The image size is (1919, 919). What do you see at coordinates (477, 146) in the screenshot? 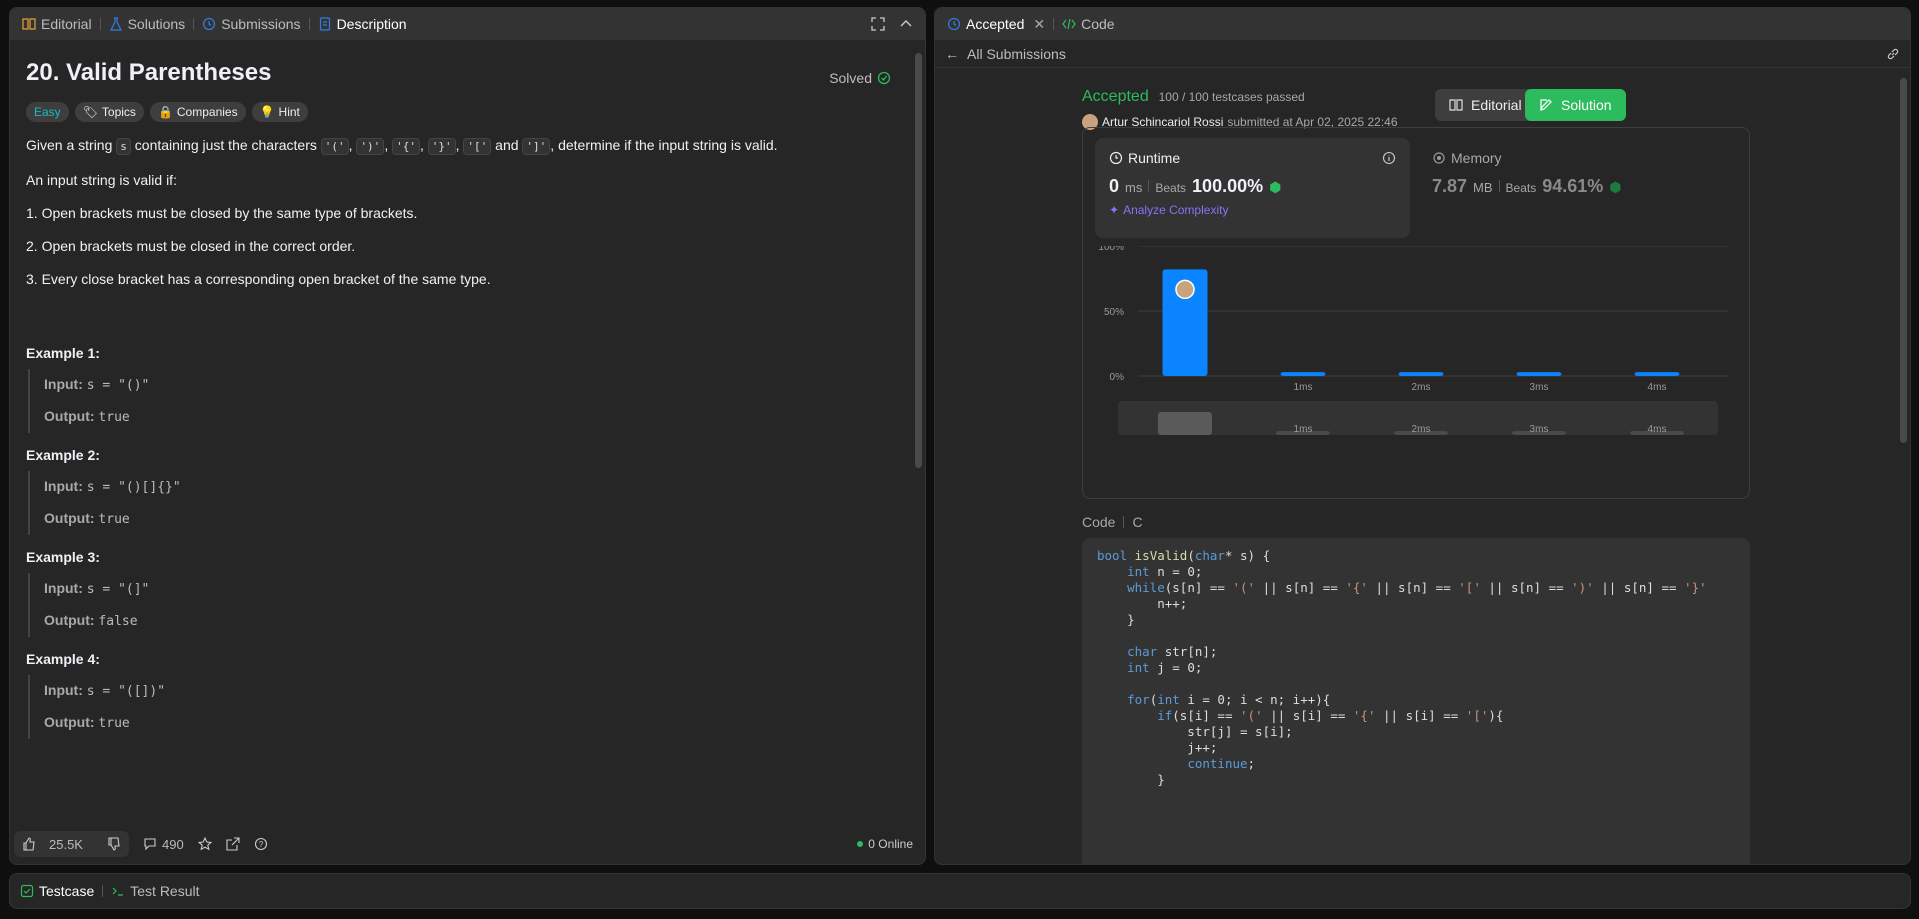
I see `inline-code: '['` at bounding box center [477, 146].